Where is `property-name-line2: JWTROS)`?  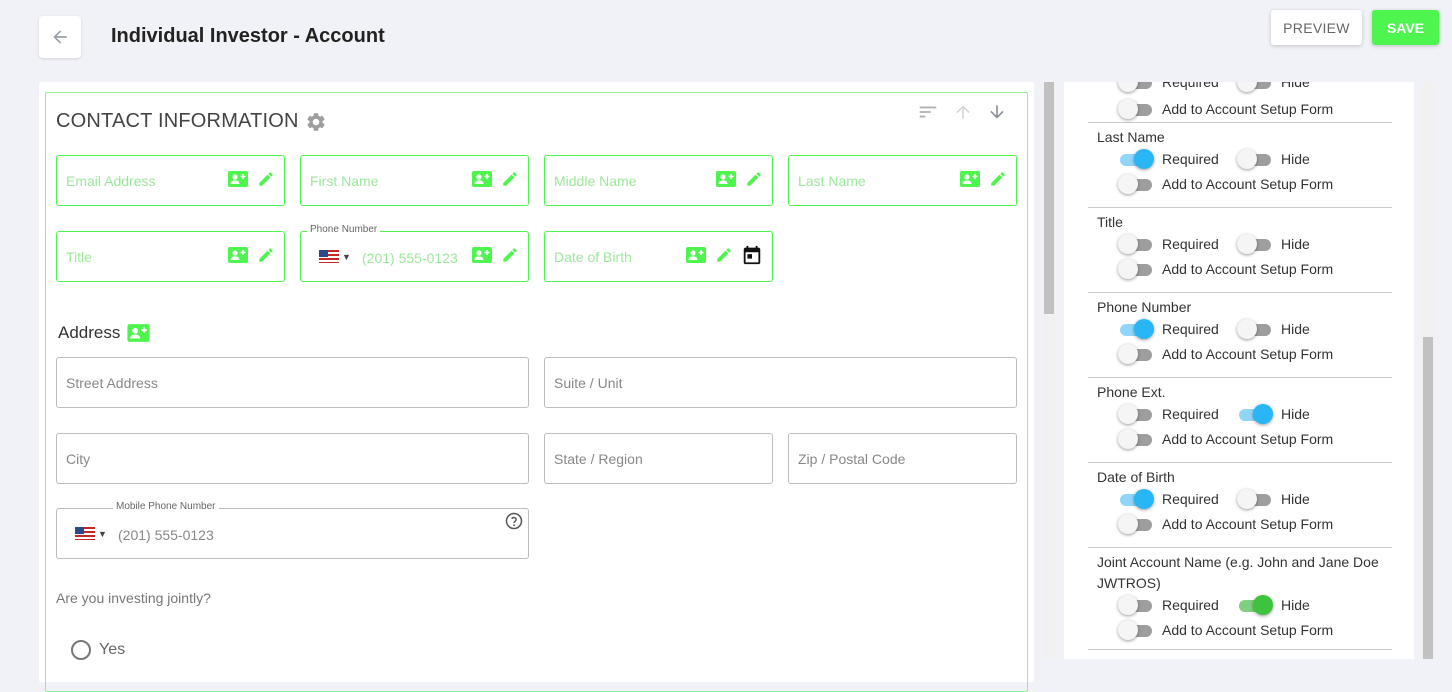
property-name-line2: JWTROS) is located at coordinates (1129, 583).